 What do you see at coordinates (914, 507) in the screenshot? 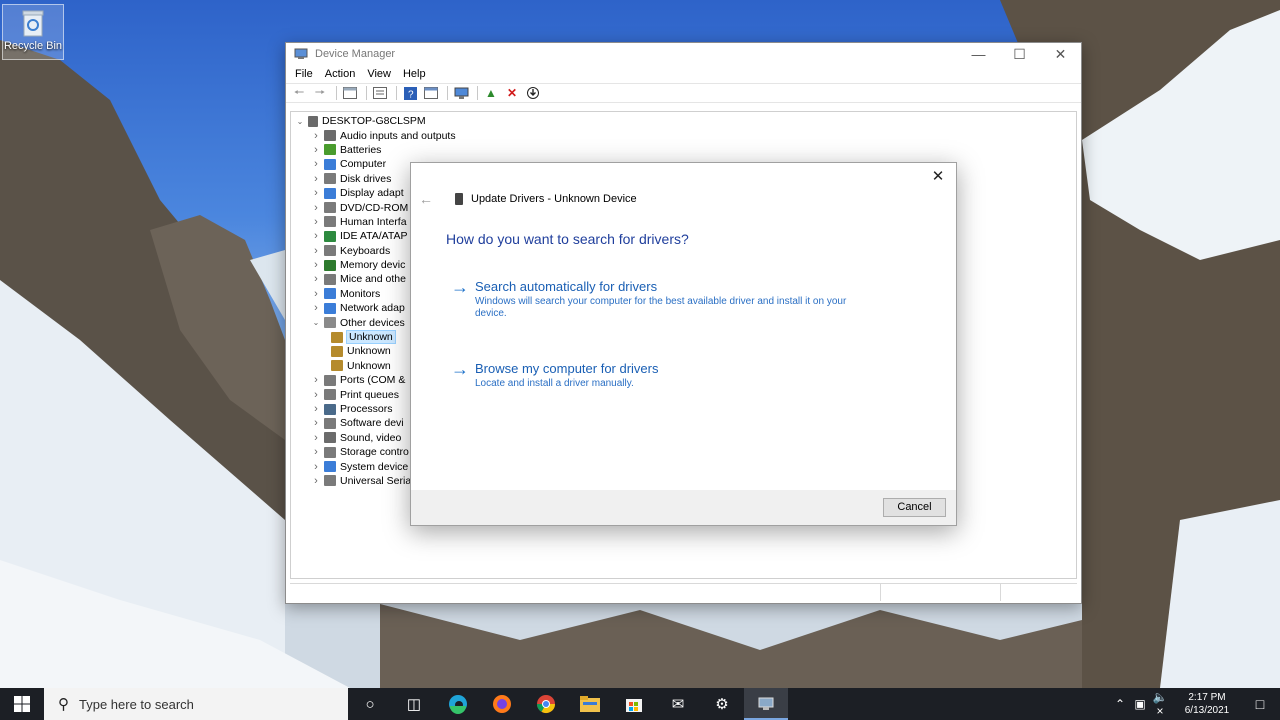
I see `cancel-button: Cancel` at bounding box center [914, 507].